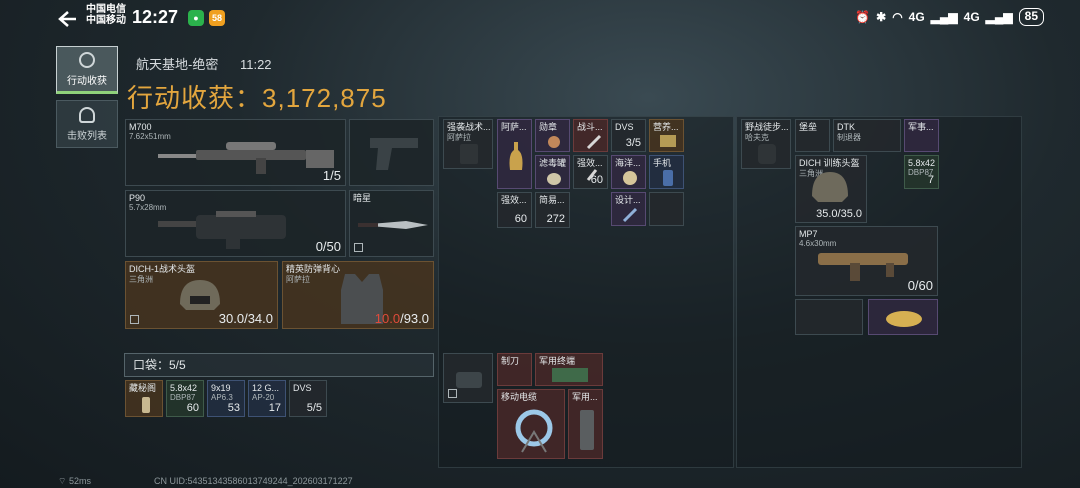 This screenshot has width=1080, height=488. What do you see at coordinates (87, 124) in the screenshot?
I see `nav-tab-kills: 击败列表` at bounding box center [87, 124].